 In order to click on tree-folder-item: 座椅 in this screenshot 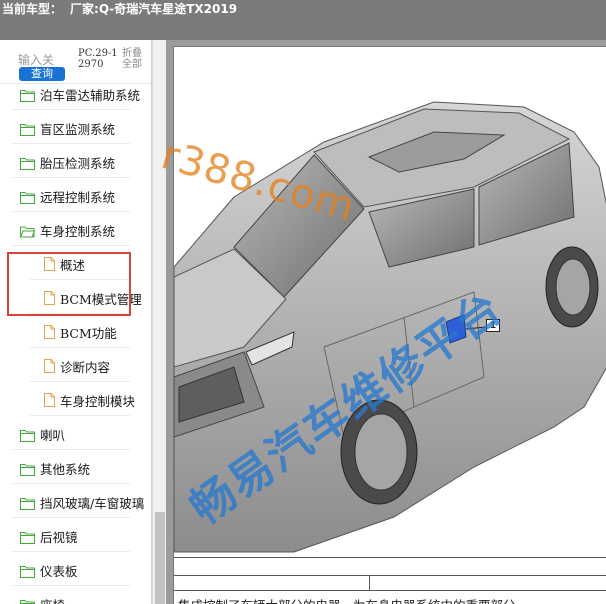, I will do `click(75, 595)`.